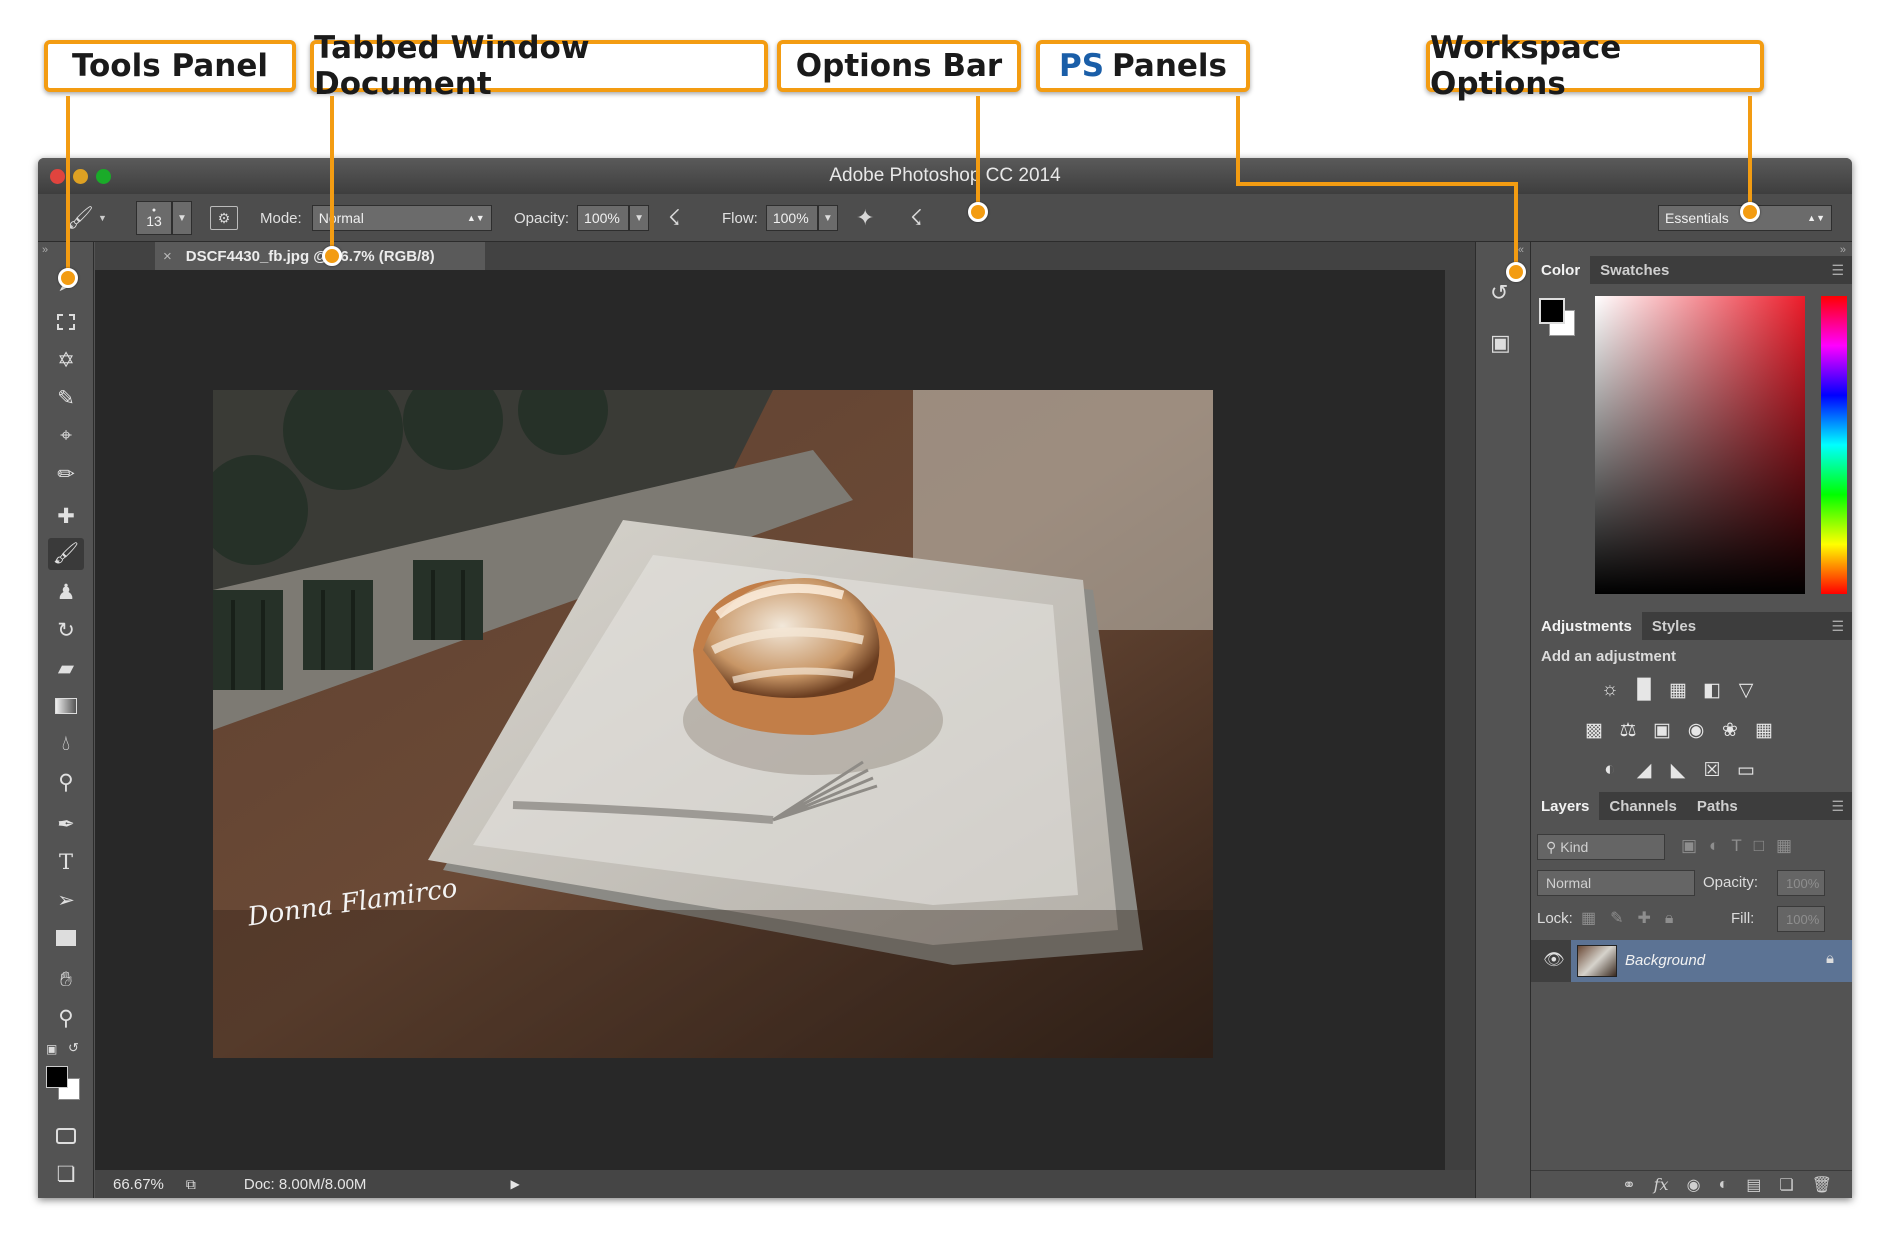 Image resolution: width=1880 pixels, height=1234 pixels. What do you see at coordinates (66, 360) in the screenshot?
I see `lasso-tool-icon: ✡` at bounding box center [66, 360].